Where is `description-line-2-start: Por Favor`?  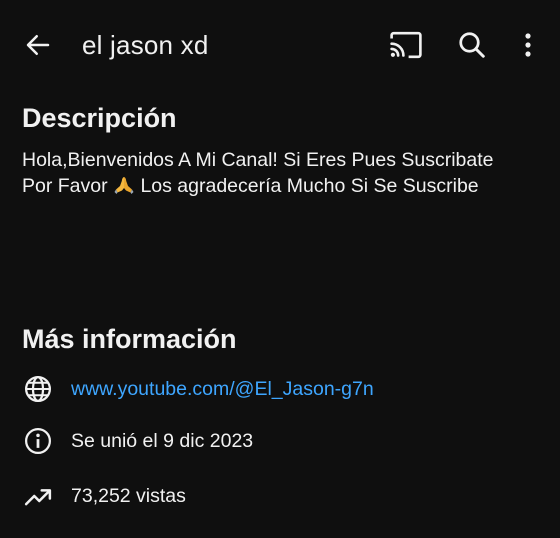 description-line-2-start: Por Favor is located at coordinates (68, 186).